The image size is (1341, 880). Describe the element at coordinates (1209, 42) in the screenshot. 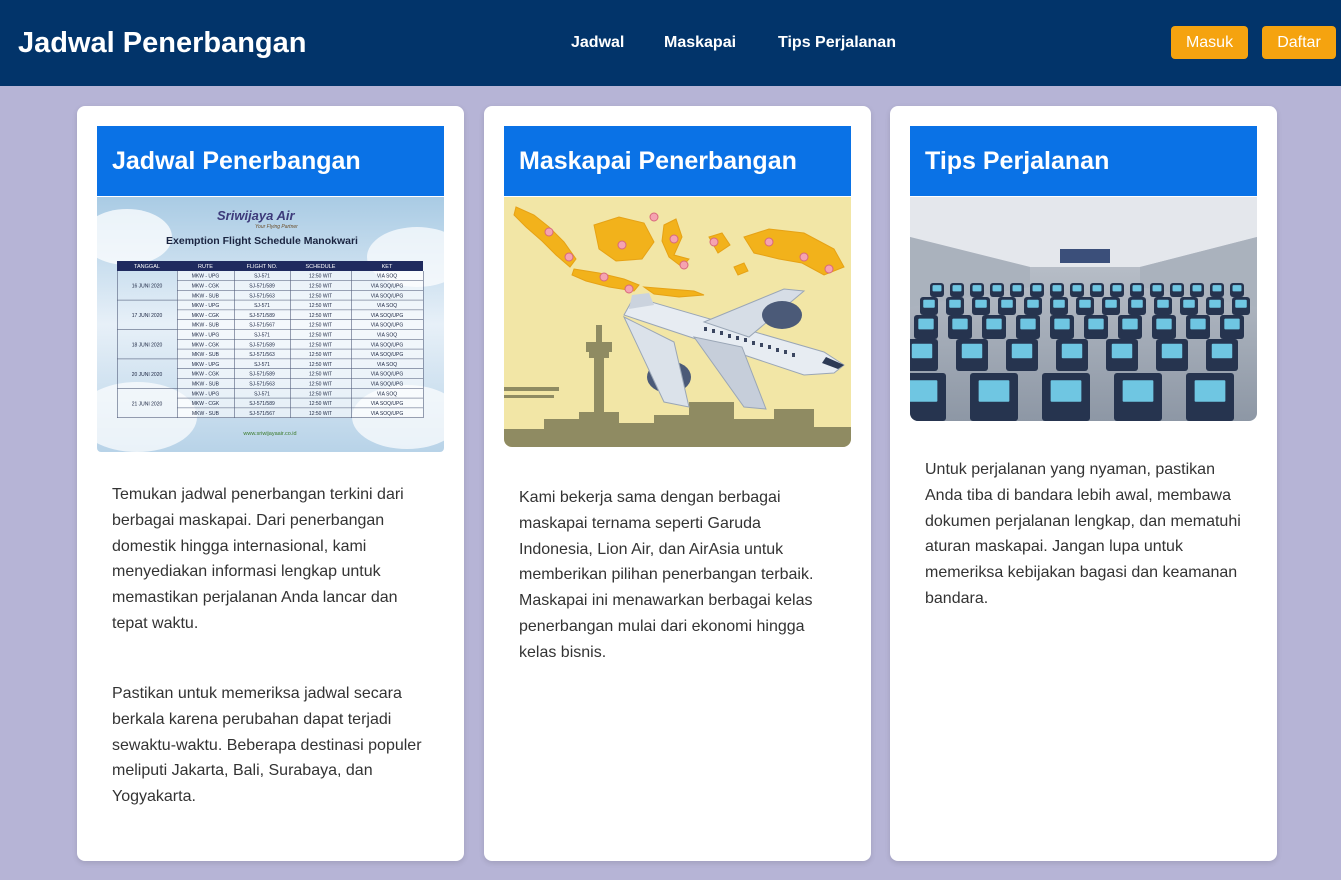

I see `login-button: Masuk` at that location.